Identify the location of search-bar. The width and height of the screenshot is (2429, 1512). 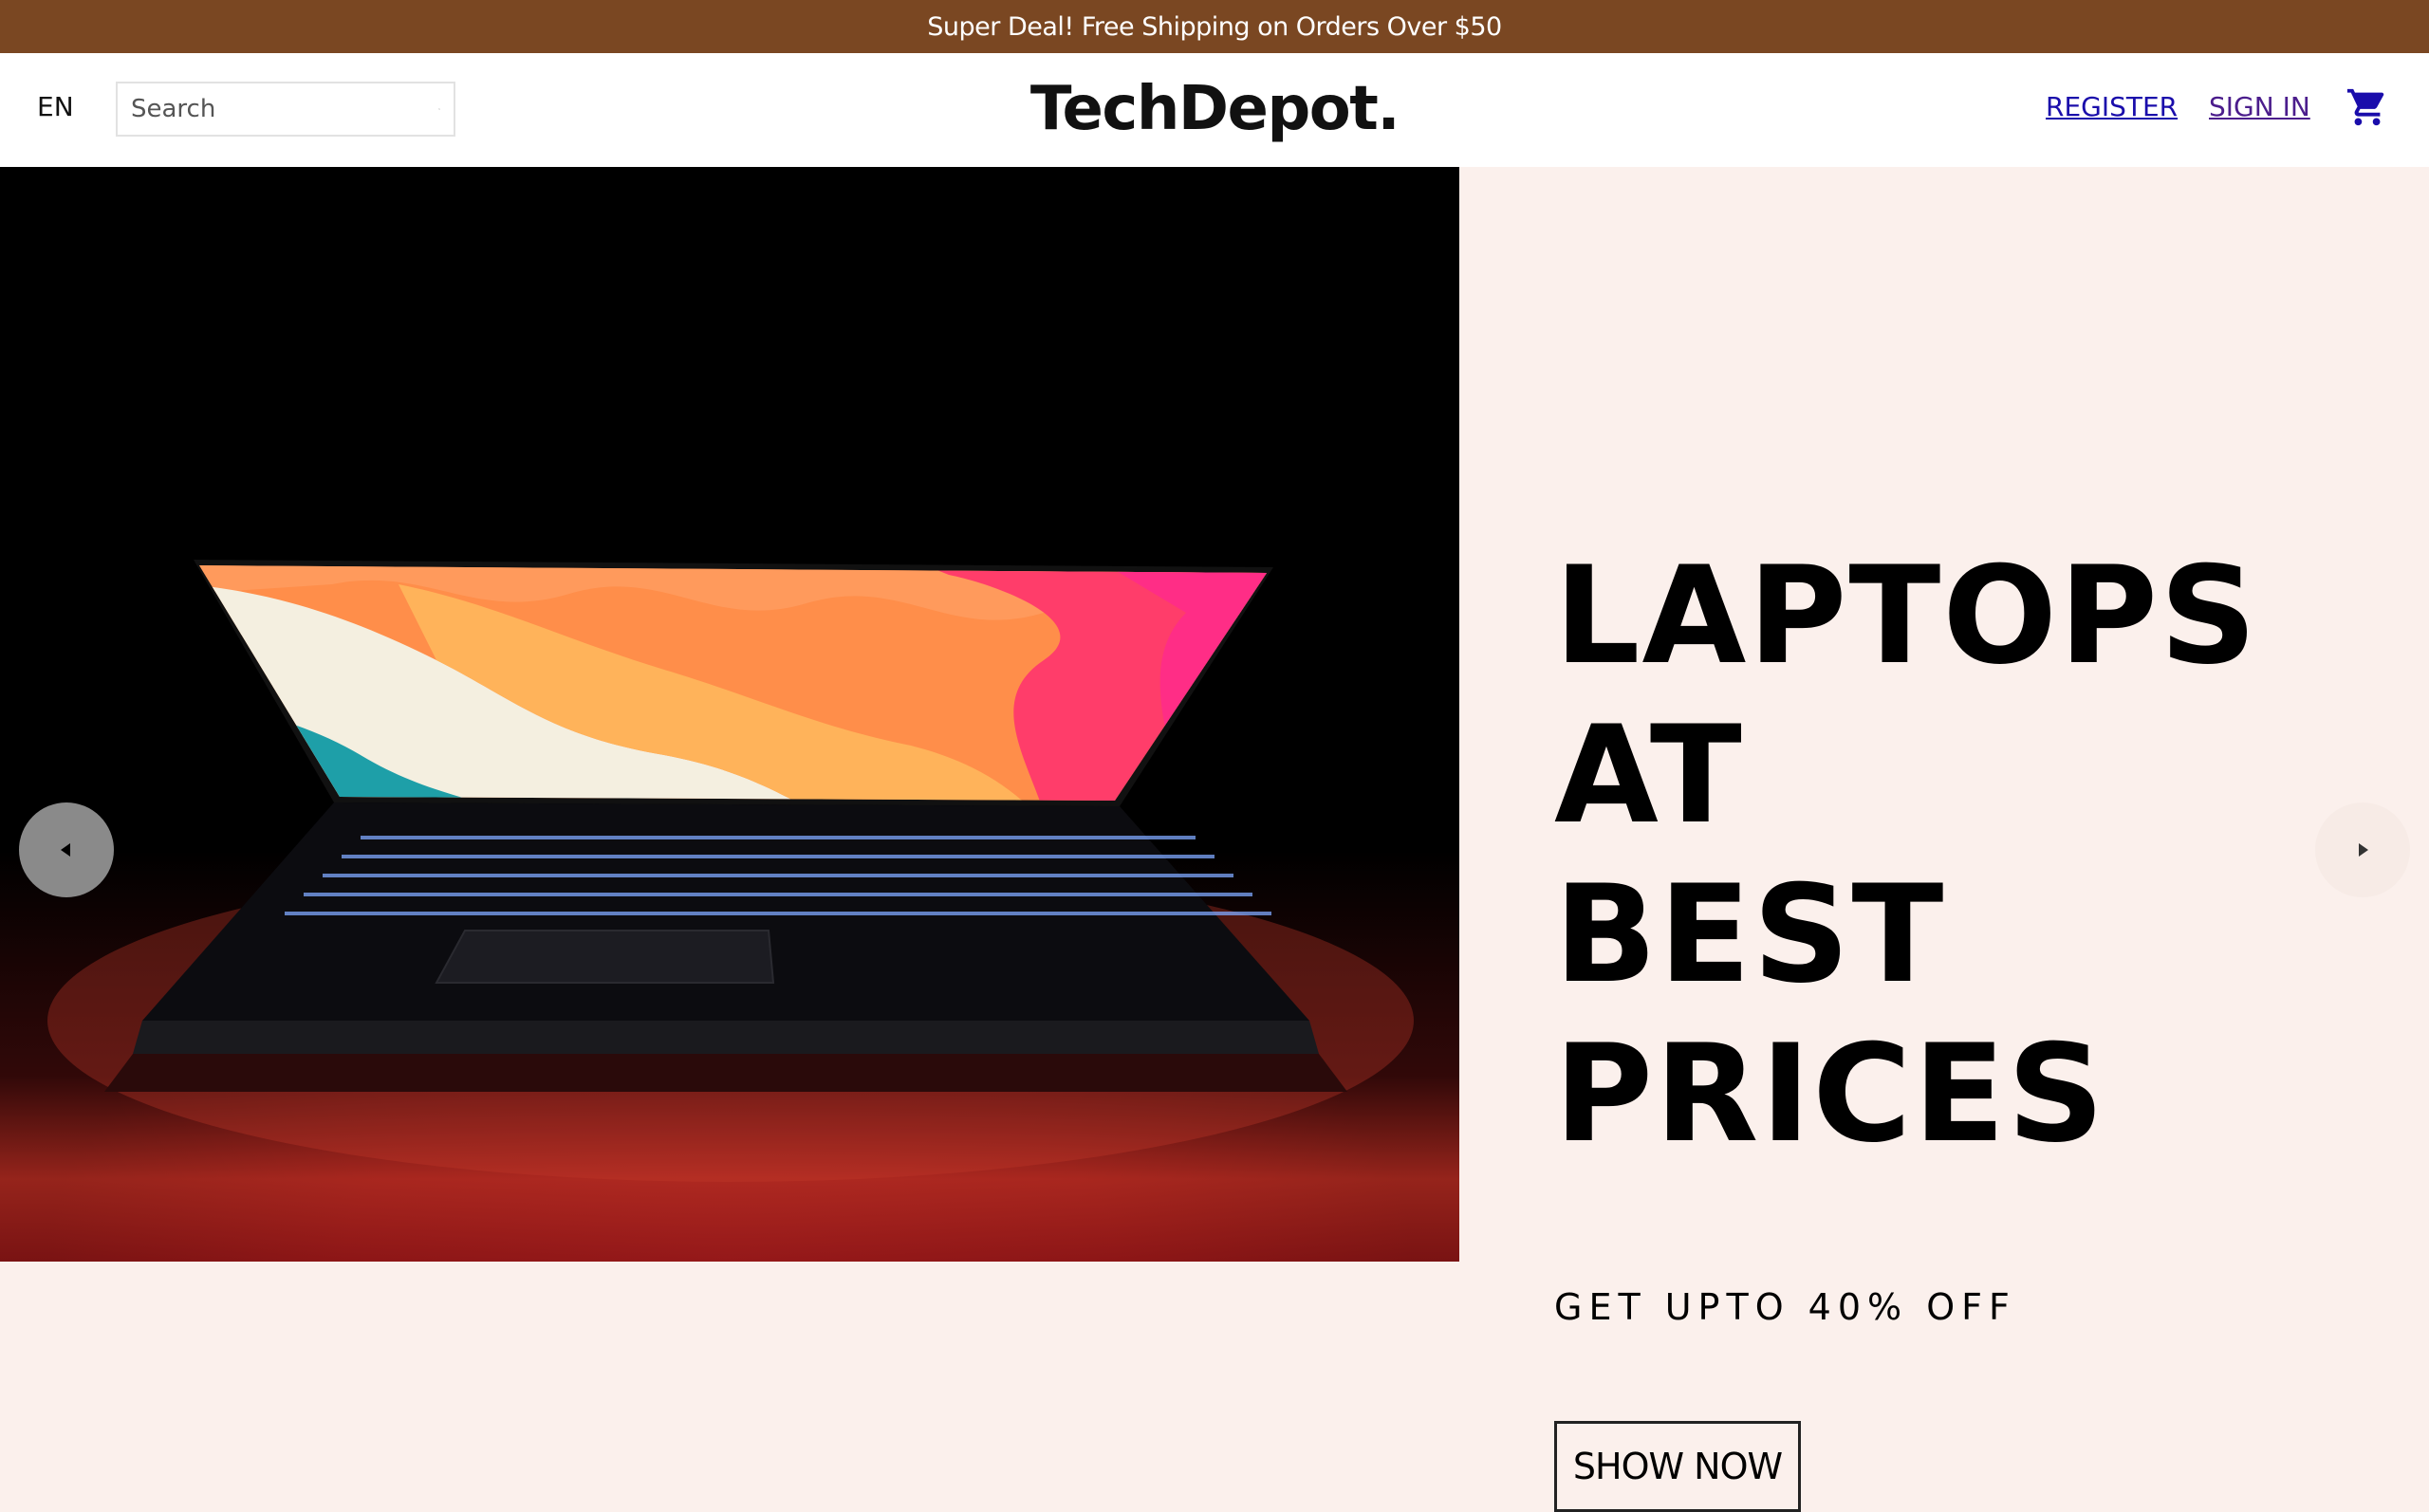
(285, 109).